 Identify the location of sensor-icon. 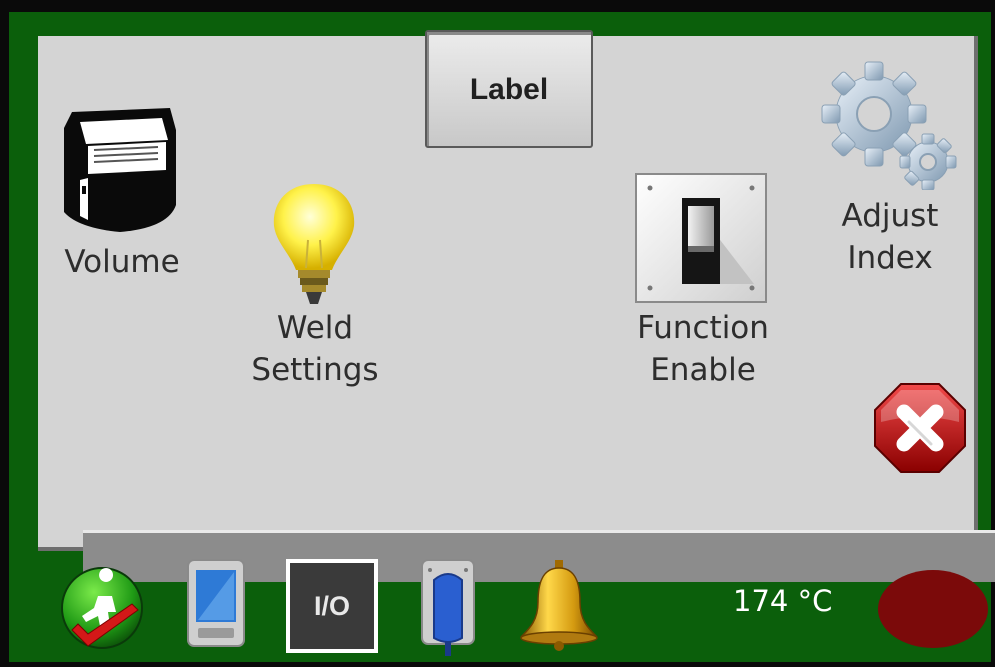
(448, 608).